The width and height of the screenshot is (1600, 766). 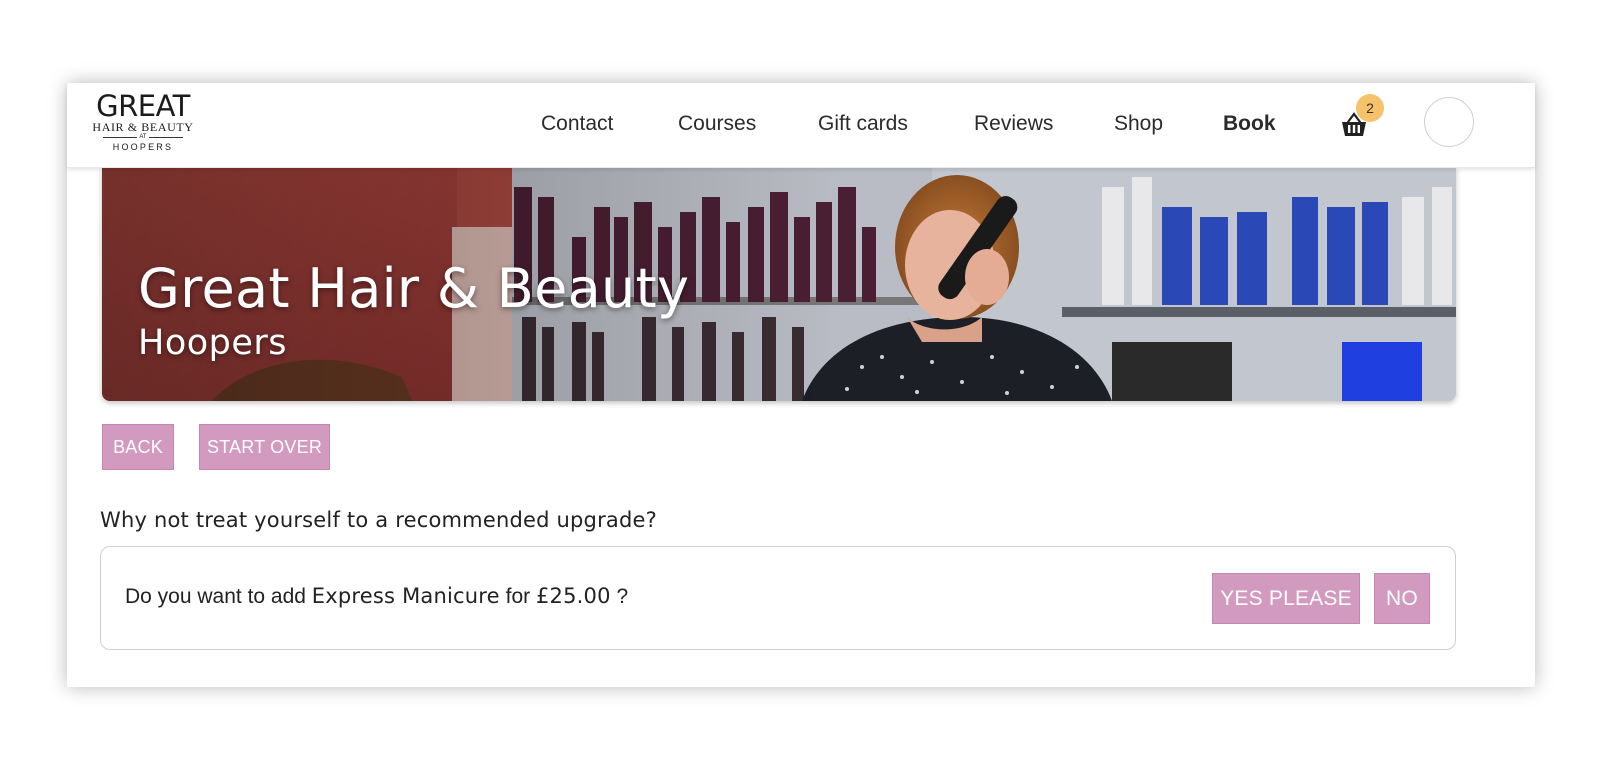 I want to click on cart-count-badge: 2, so click(x=1370, y=108).